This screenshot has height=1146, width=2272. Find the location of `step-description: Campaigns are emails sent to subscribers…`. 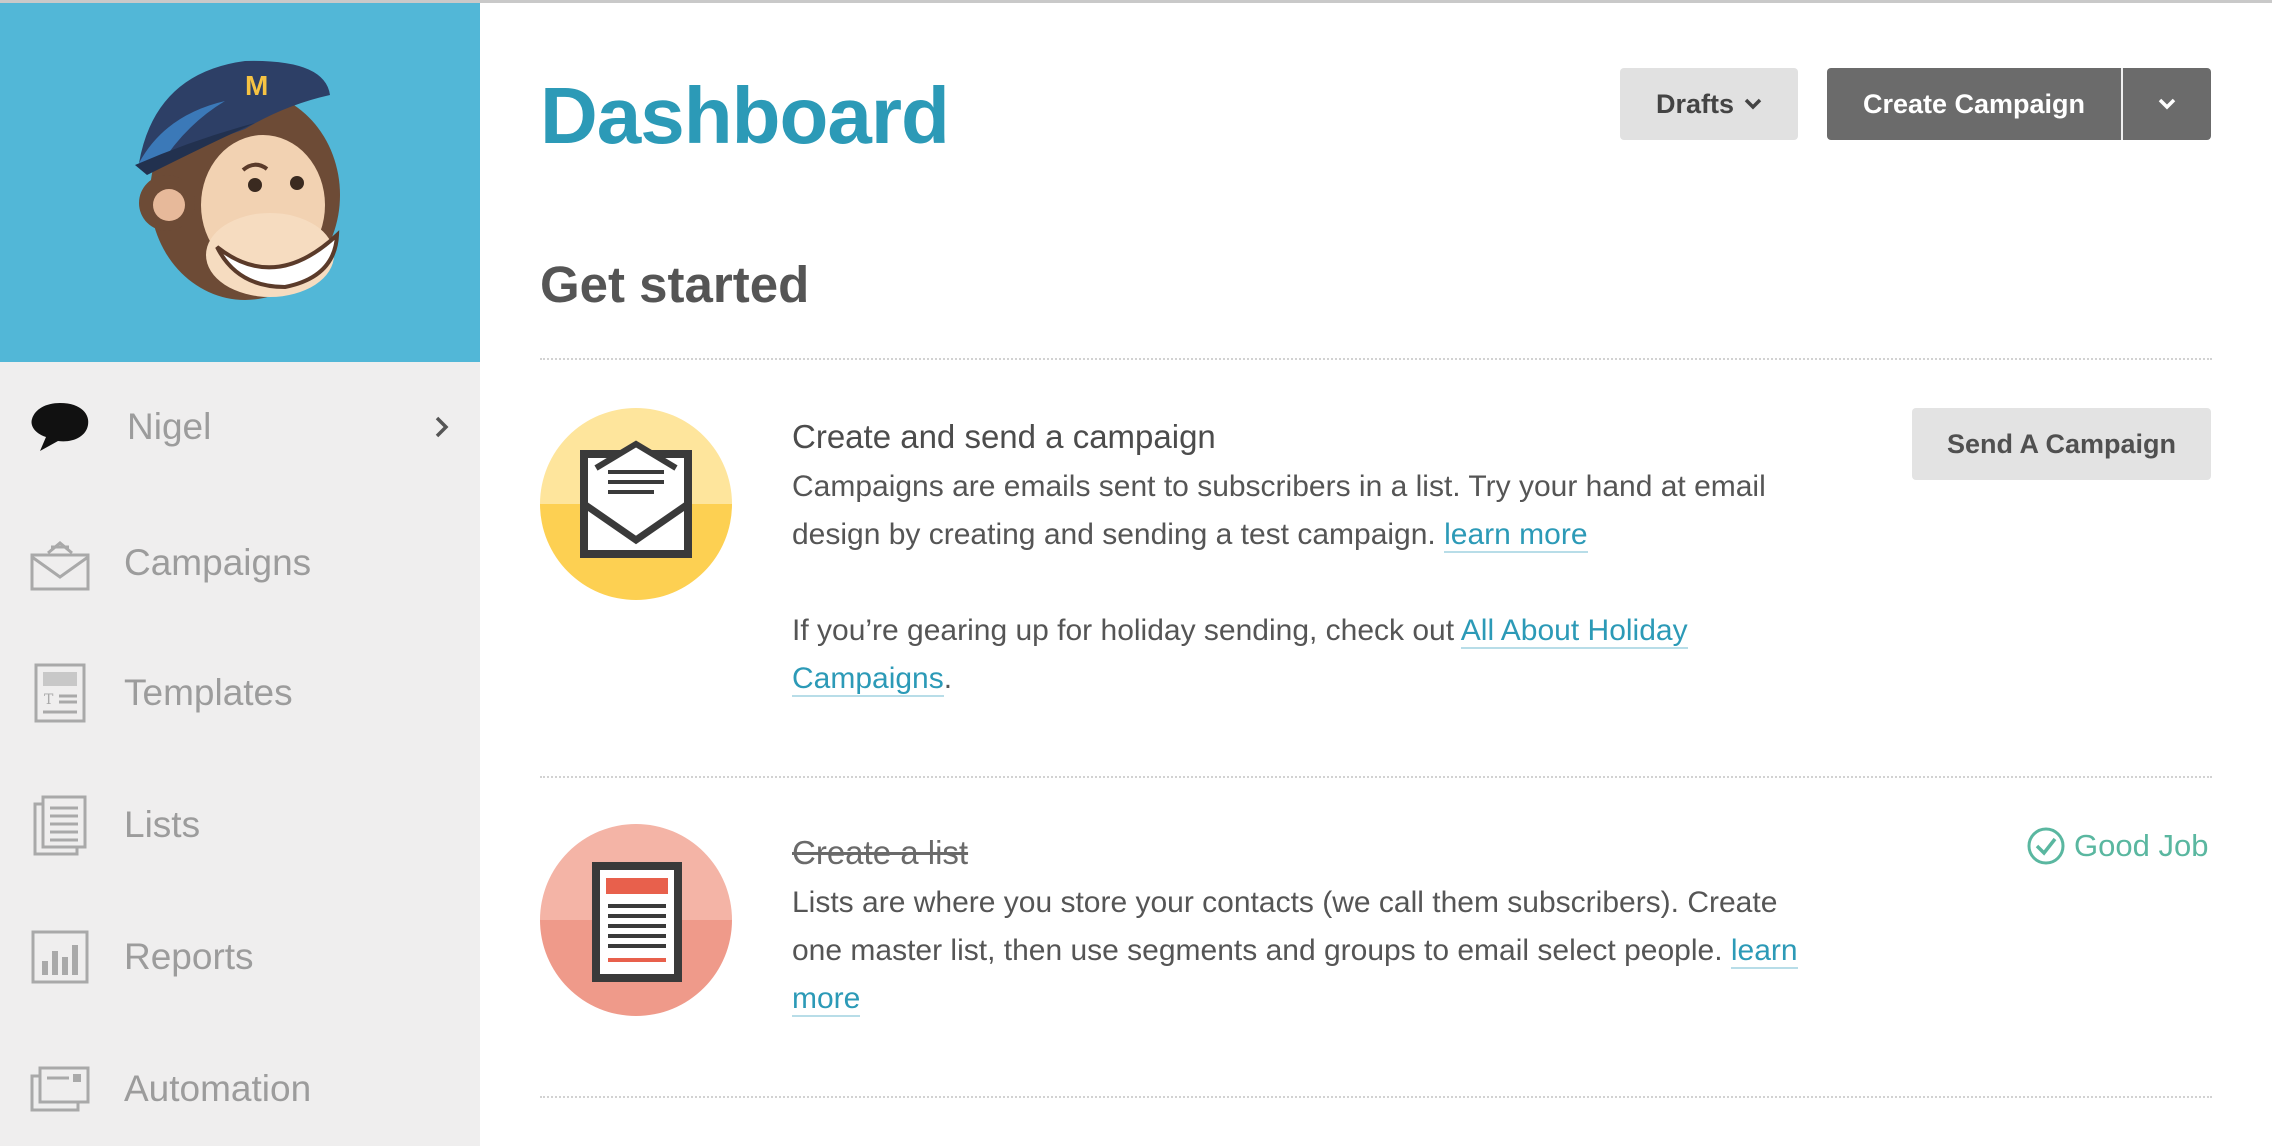

step-description: Campaigns are emails sent to subscribers… is located at coordinates (1312, 511).